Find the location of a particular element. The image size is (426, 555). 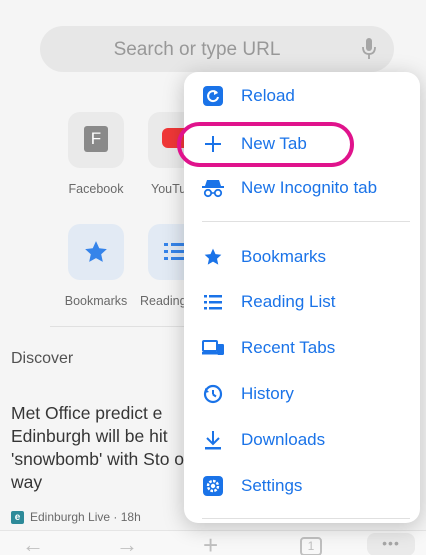

menu-item-settings: Settings is located at coordinates (302, 486).